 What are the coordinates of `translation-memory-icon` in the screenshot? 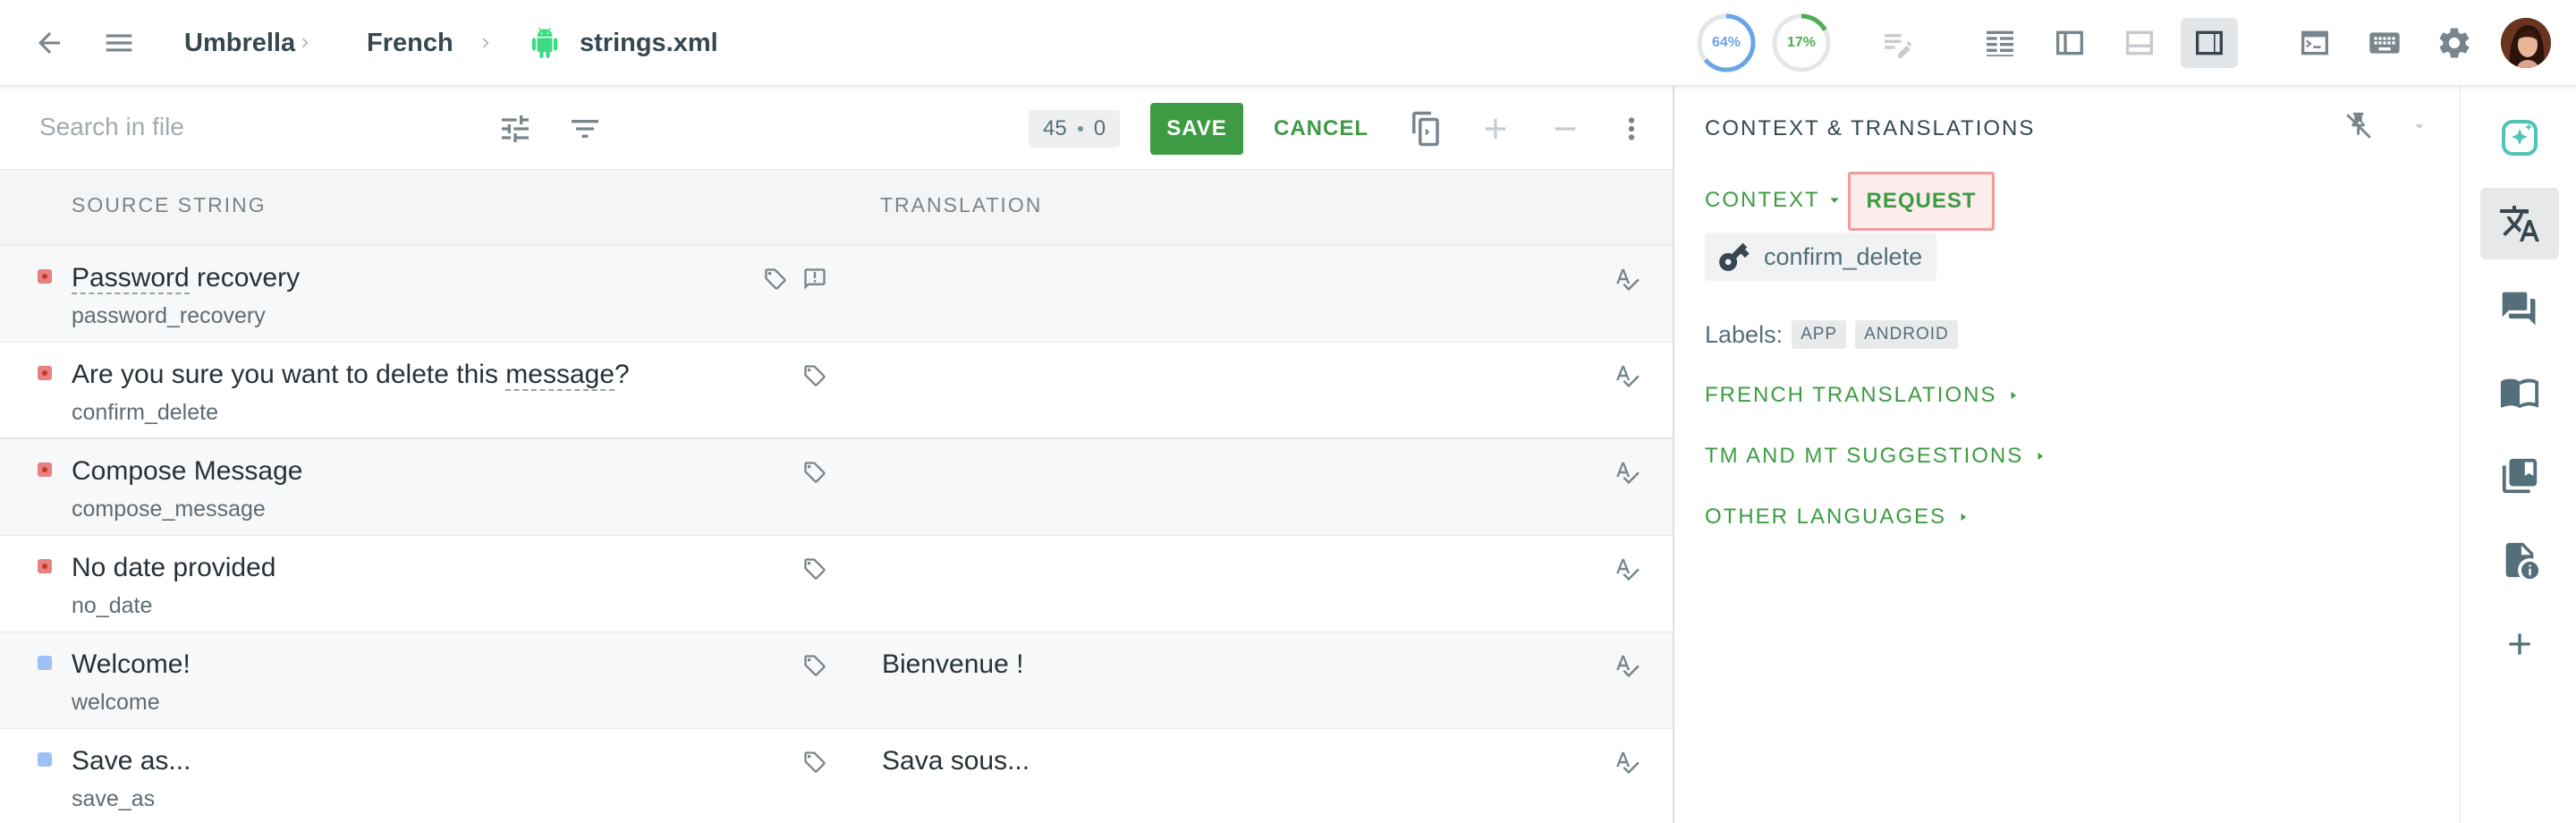 It's located at (2519, 476).